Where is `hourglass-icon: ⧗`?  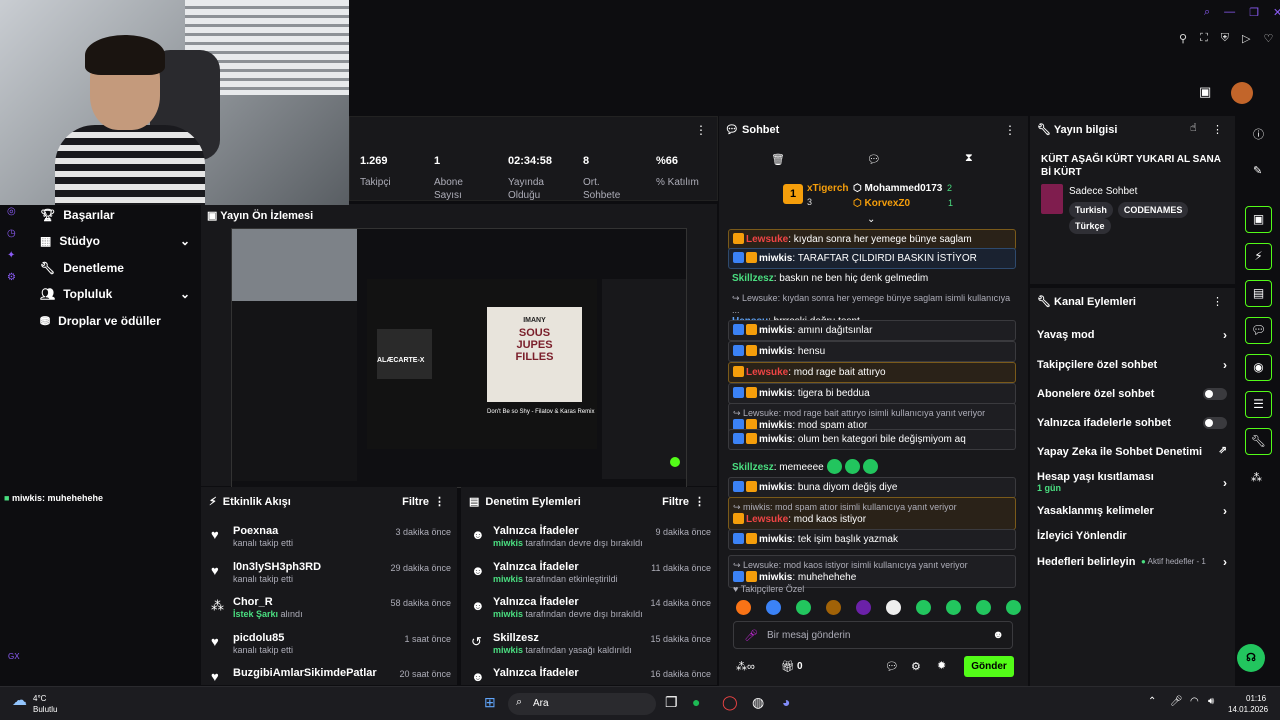 hourglass-icon: ⧗ is located at coordinates (969, 158).